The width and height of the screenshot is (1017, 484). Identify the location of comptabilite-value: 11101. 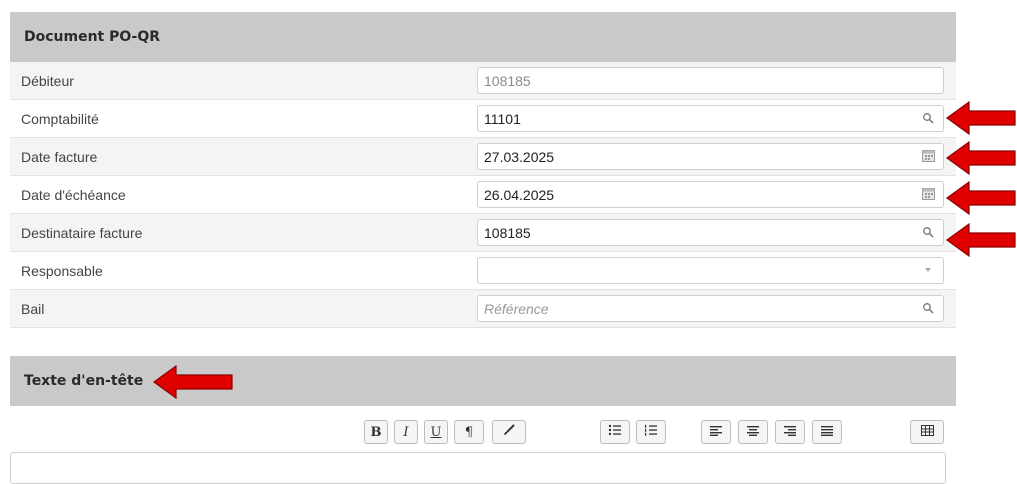
(502, 118).